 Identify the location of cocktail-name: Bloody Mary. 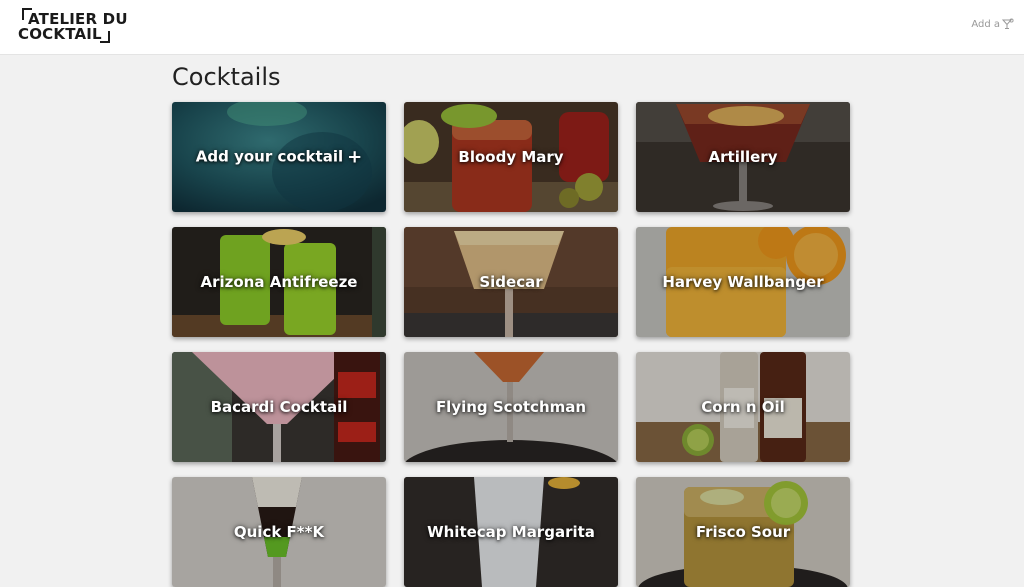
(511, 157).